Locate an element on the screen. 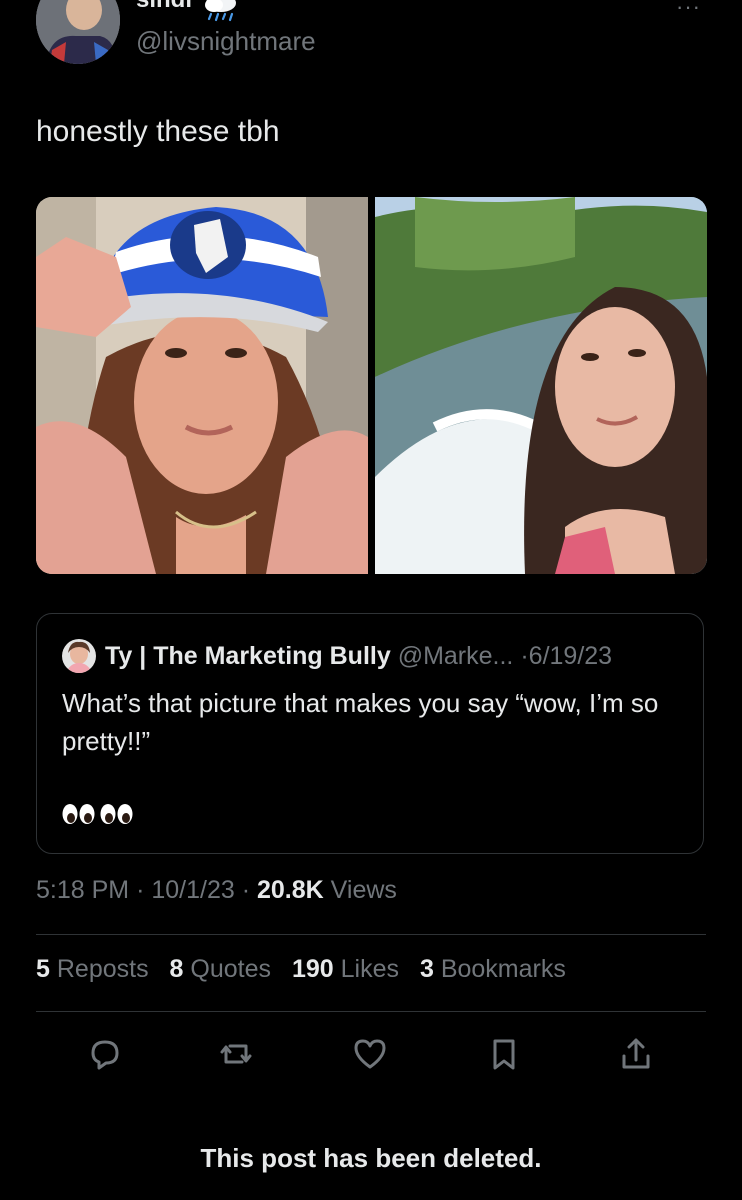 The image size is (742, 1200). bookmark-icon is located at coordinates (504, 1054).